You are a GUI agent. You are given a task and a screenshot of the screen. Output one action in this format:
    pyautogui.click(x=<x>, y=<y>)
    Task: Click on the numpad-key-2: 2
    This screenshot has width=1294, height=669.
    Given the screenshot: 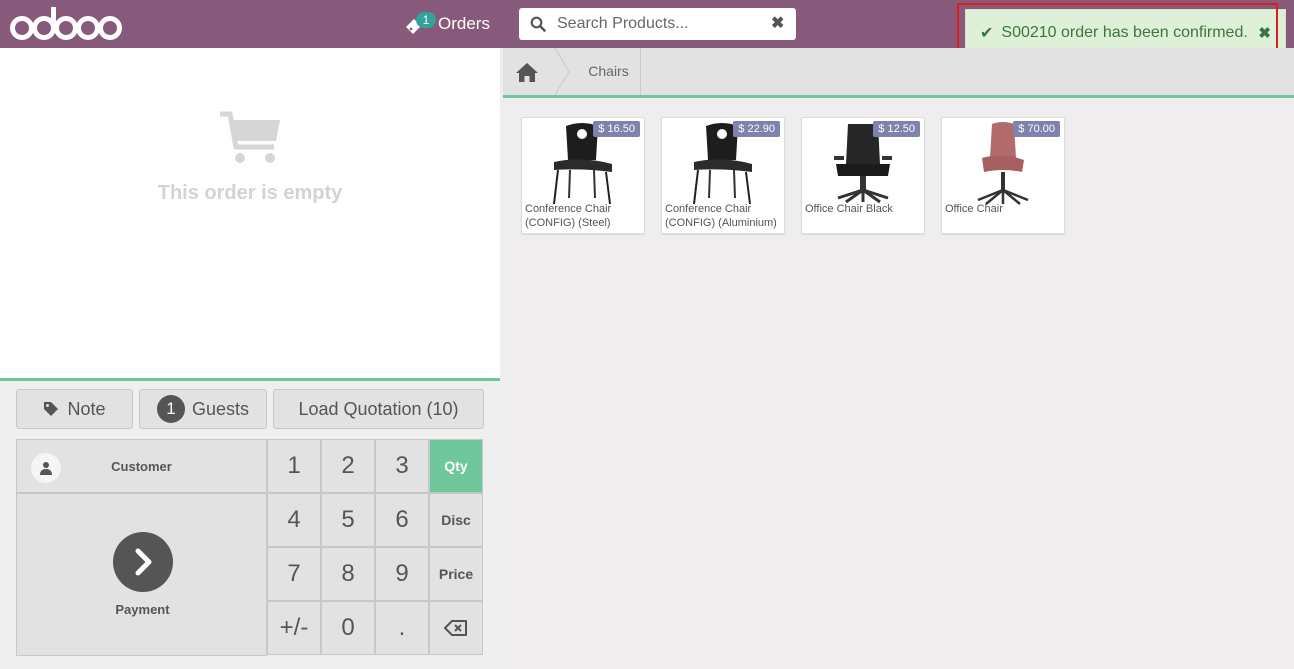 What is the action you would take?
    pyautogui.click(x=348, y=466)
    